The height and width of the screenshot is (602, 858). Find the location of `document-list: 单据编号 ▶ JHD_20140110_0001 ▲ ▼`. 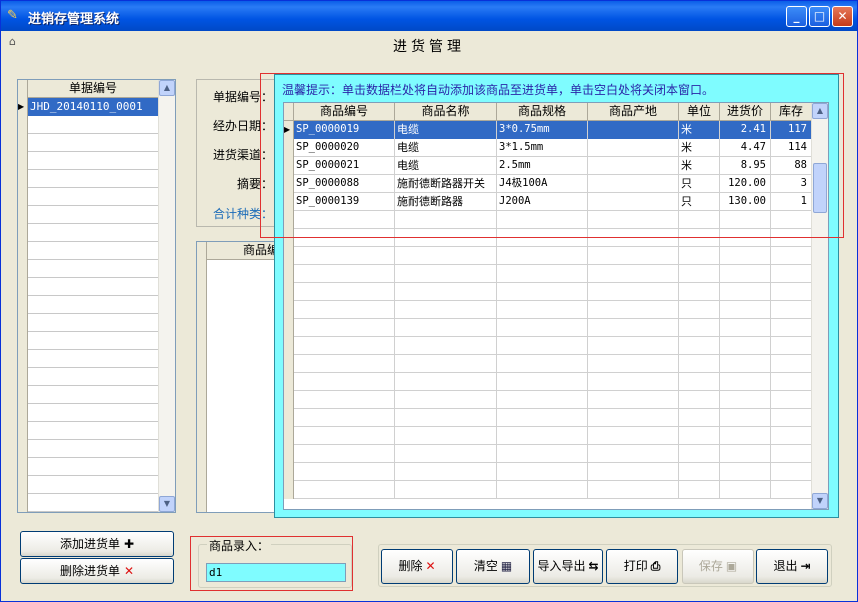

document-list: 单据编号 ▶ JHD_20140110_0001 ▲ ▼ is located at coordinates (96, 296).